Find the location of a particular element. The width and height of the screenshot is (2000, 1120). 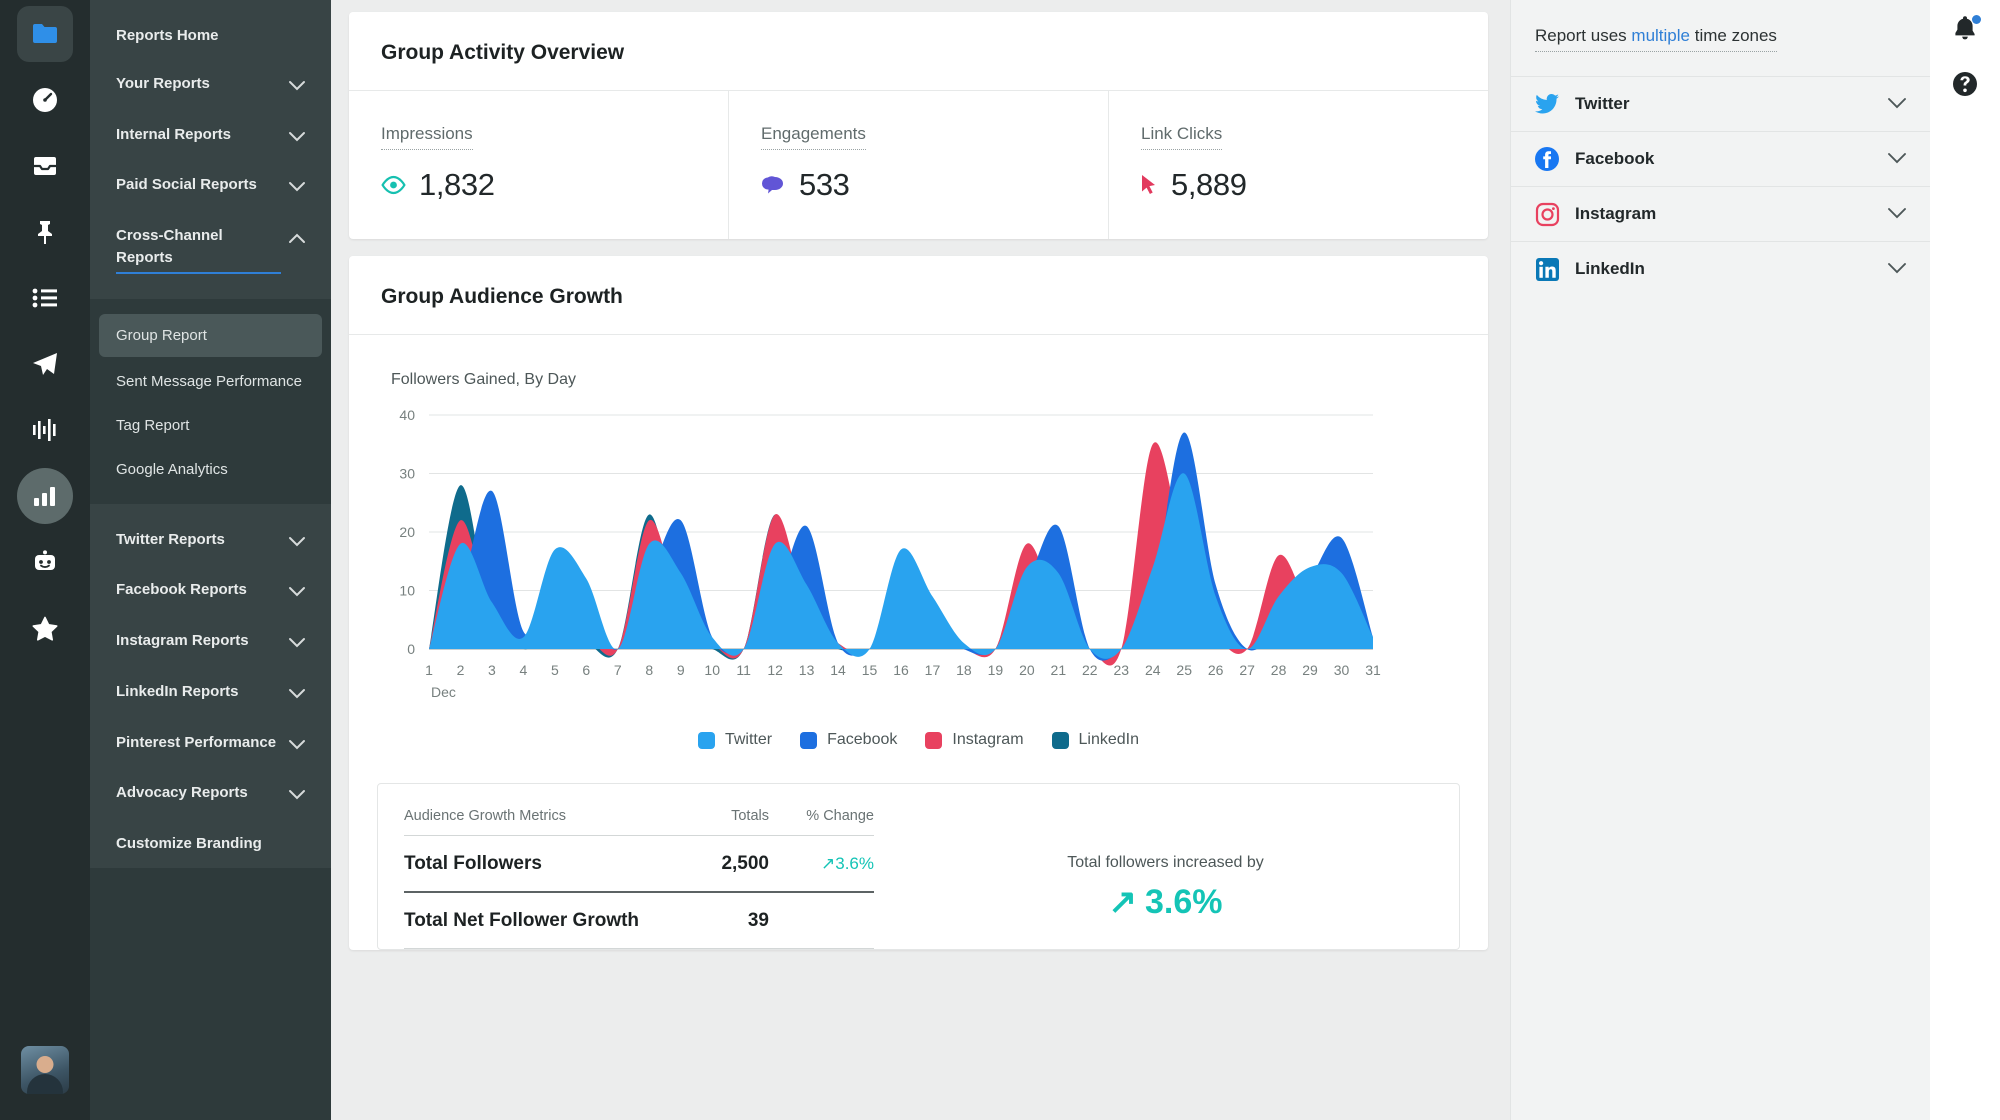

network-accordion-facebook: Facebook is located at coordinates (1720, 158).